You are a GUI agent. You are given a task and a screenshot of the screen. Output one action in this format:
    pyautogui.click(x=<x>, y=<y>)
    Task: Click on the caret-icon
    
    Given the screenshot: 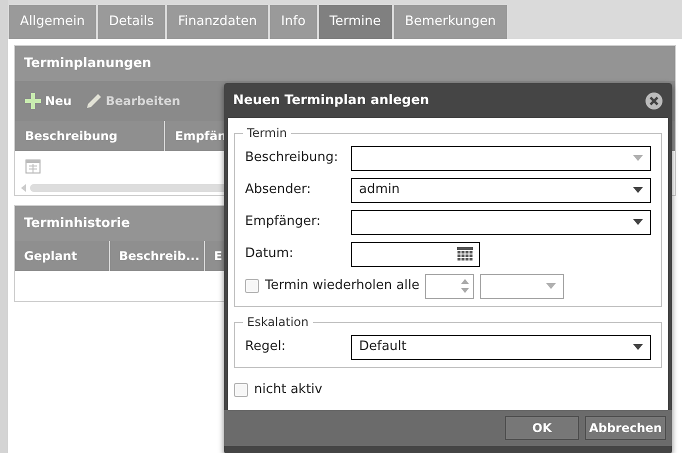 What is the action you would take?
    pyautogui.click(x=551, y=286)
    